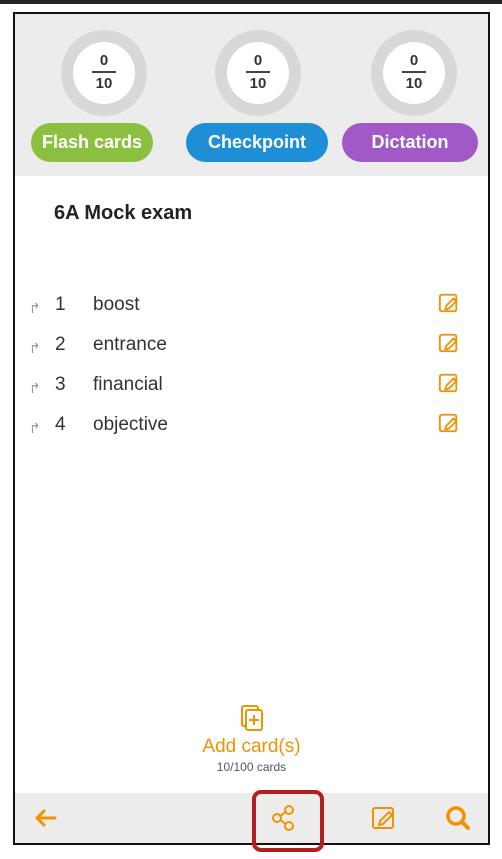 Image resolution: width=502 pixels, height=859 pixels. Describe the element at coordinates (46, 818) in the screenshot. I see `back-arrow-icon` at that location.